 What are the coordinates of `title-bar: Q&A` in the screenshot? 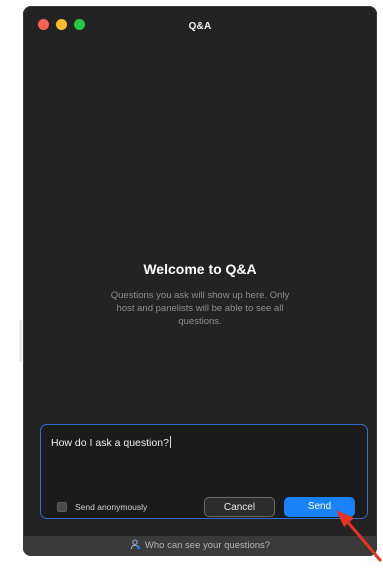 It's located at (200, 21).